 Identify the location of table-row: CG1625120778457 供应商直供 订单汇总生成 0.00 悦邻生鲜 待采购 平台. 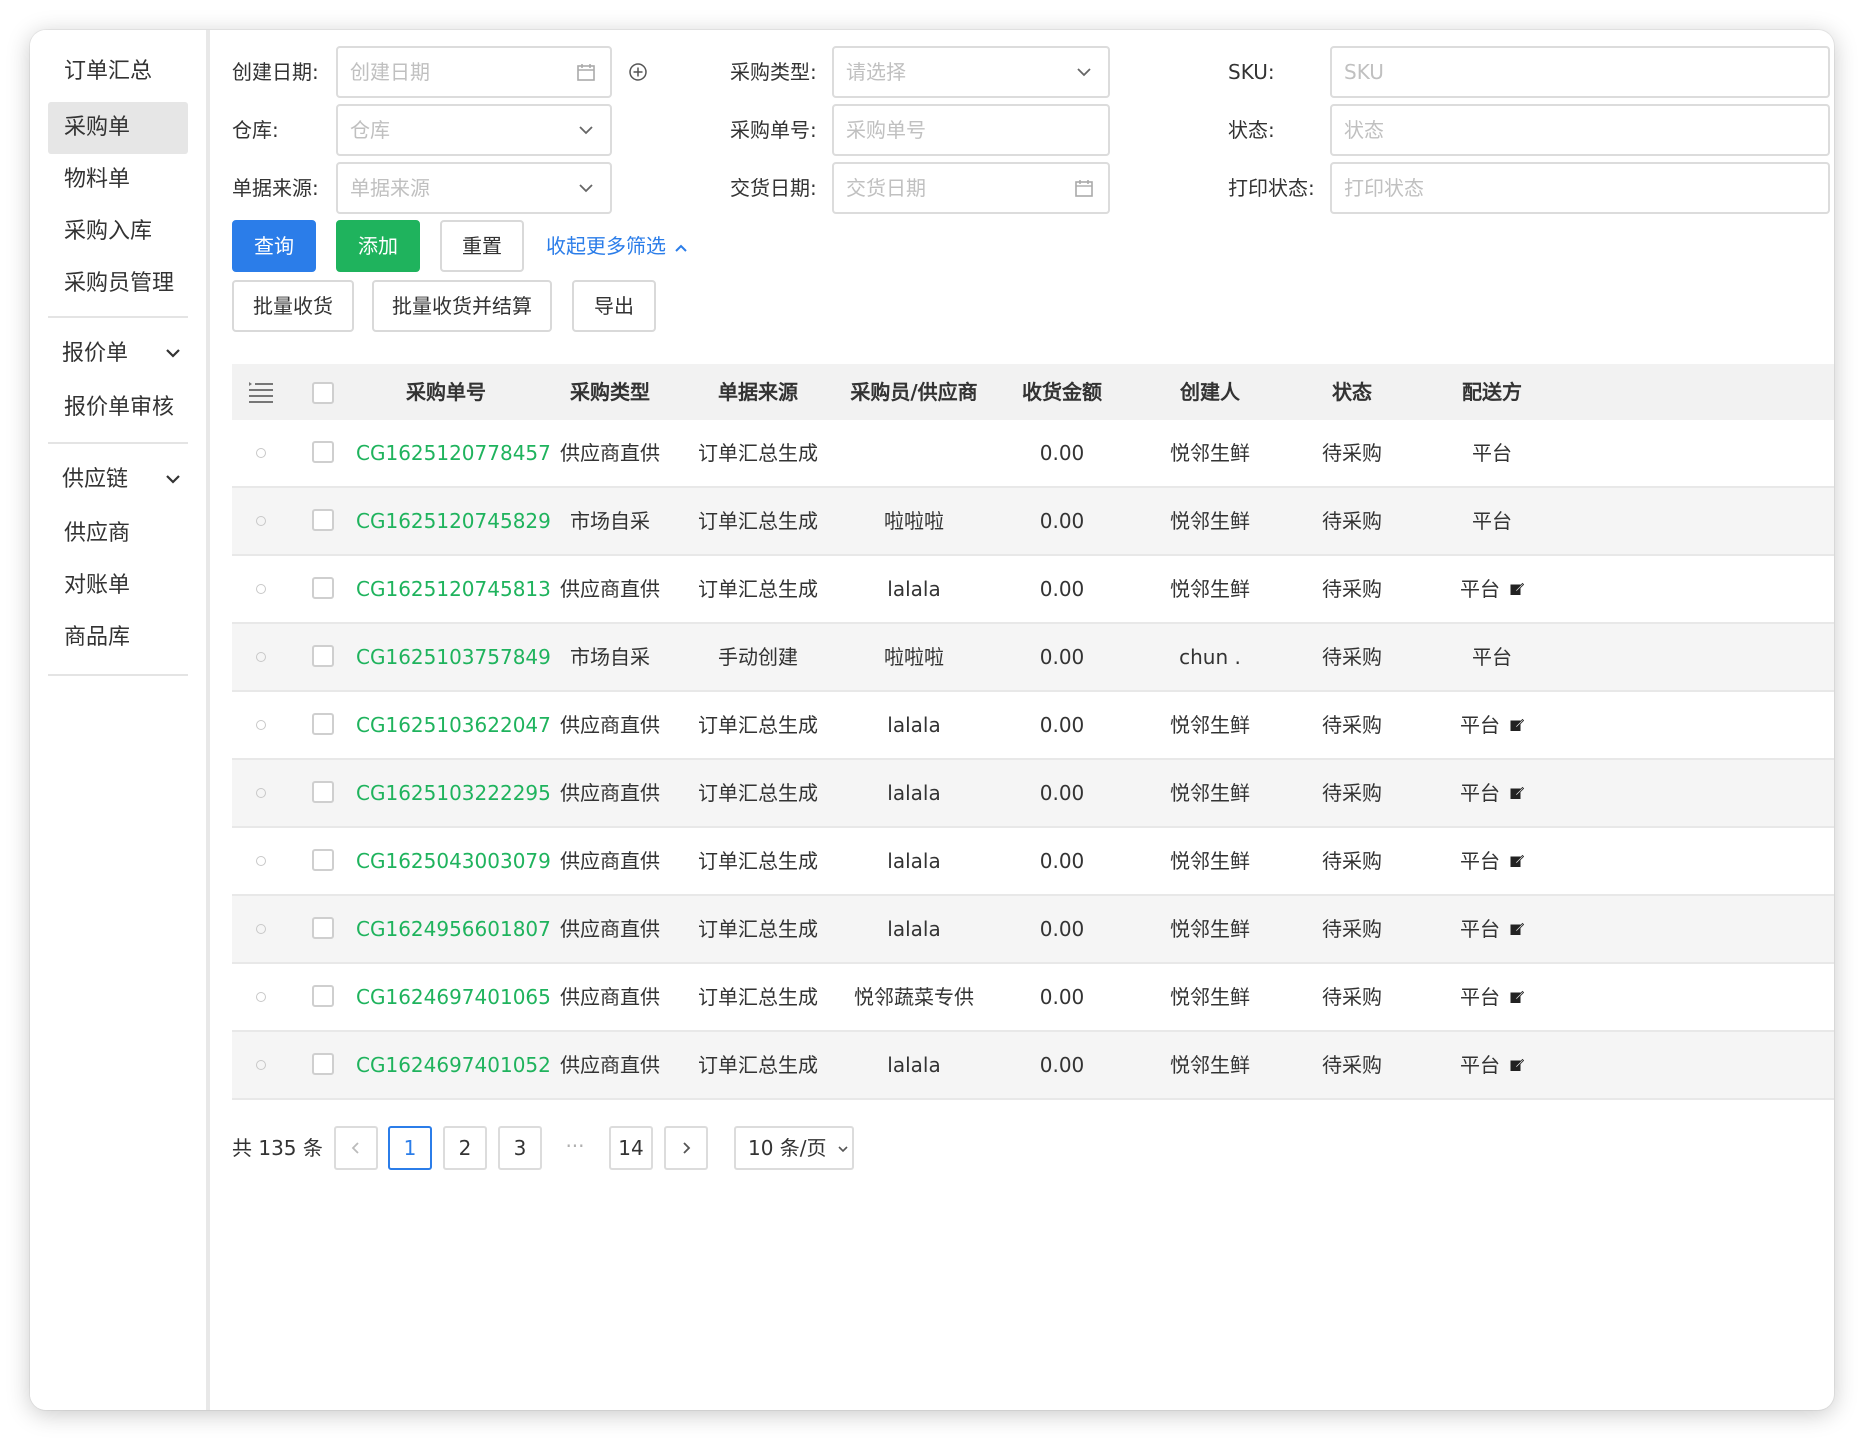
(1033, 454).